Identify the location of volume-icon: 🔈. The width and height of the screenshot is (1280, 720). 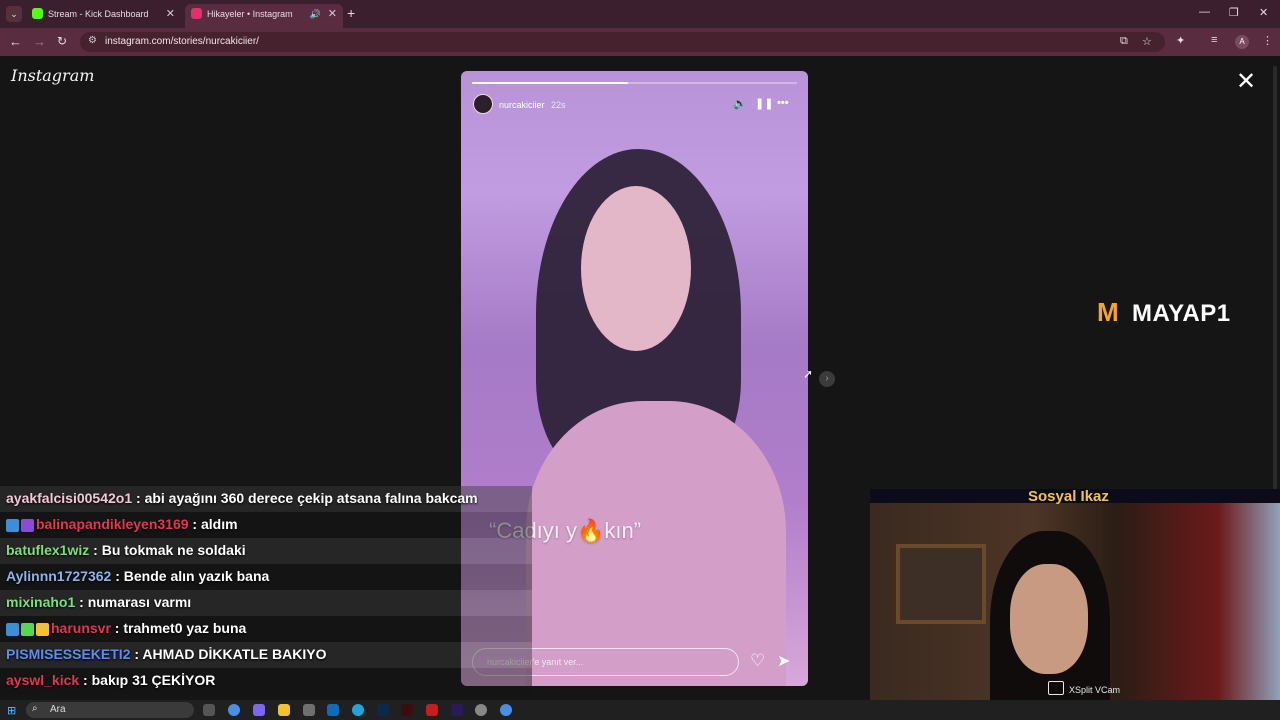
(740, 103).